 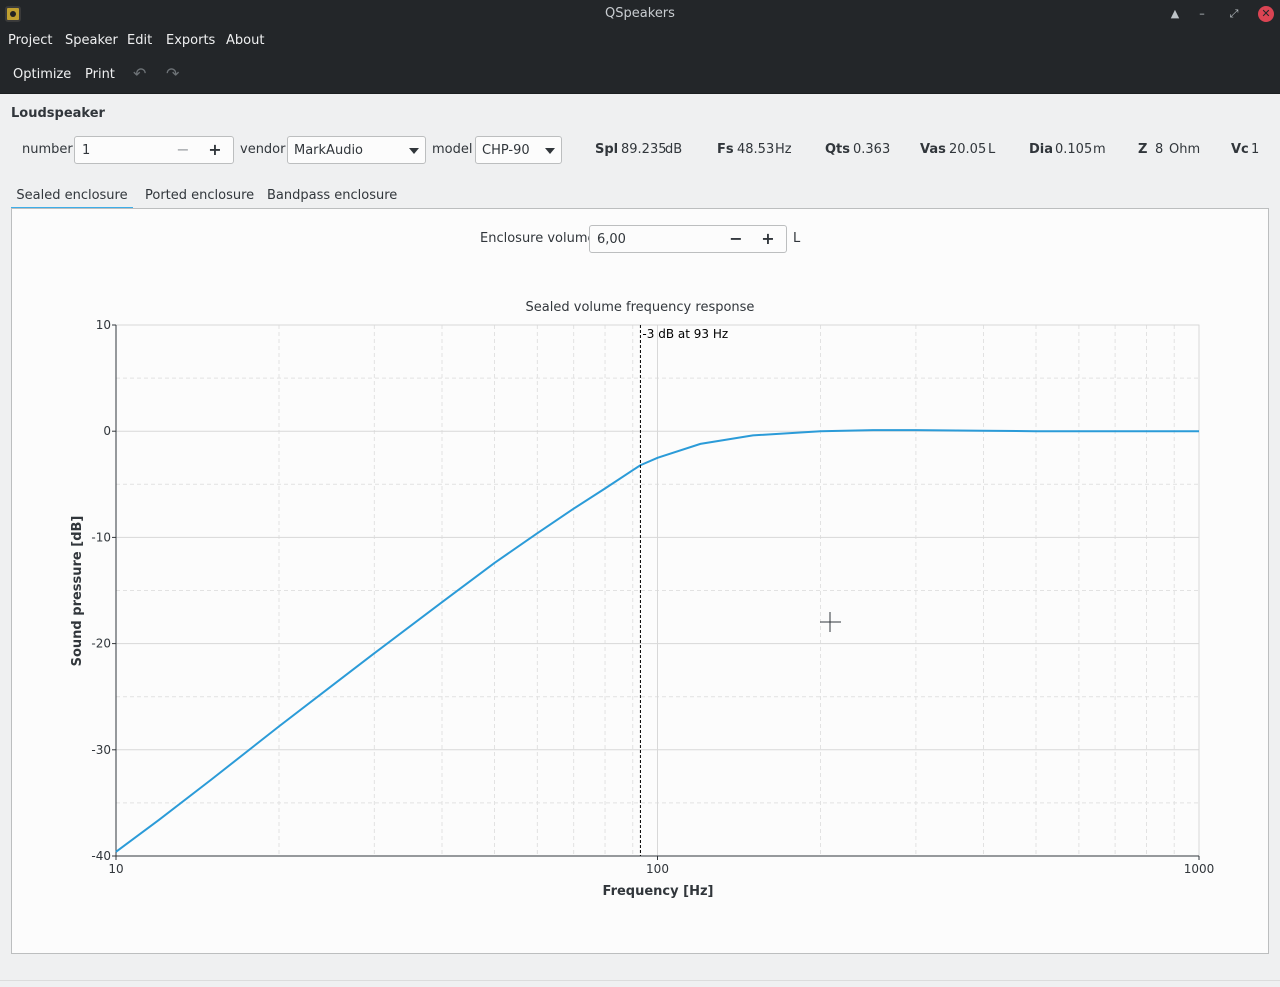 What do you see at coordinates (101, 644) in the screenshot?
I see `y-tick-label: -20` at bounding box center [101, 644].